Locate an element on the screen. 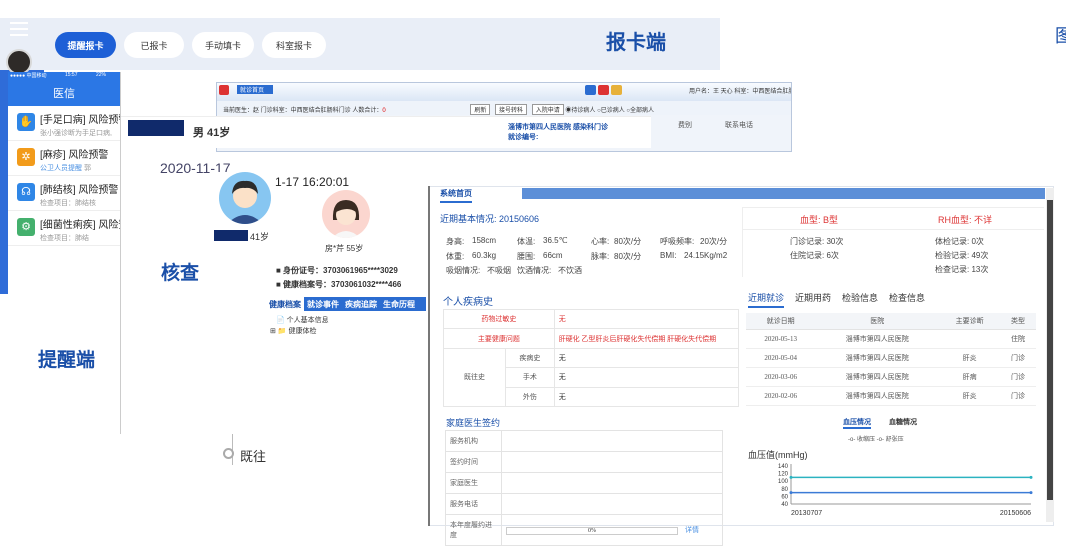 The height and width of the screenshot is (550, 1066). tab-remind-report: 提醒报卡 is located at coordinates (85, 45).